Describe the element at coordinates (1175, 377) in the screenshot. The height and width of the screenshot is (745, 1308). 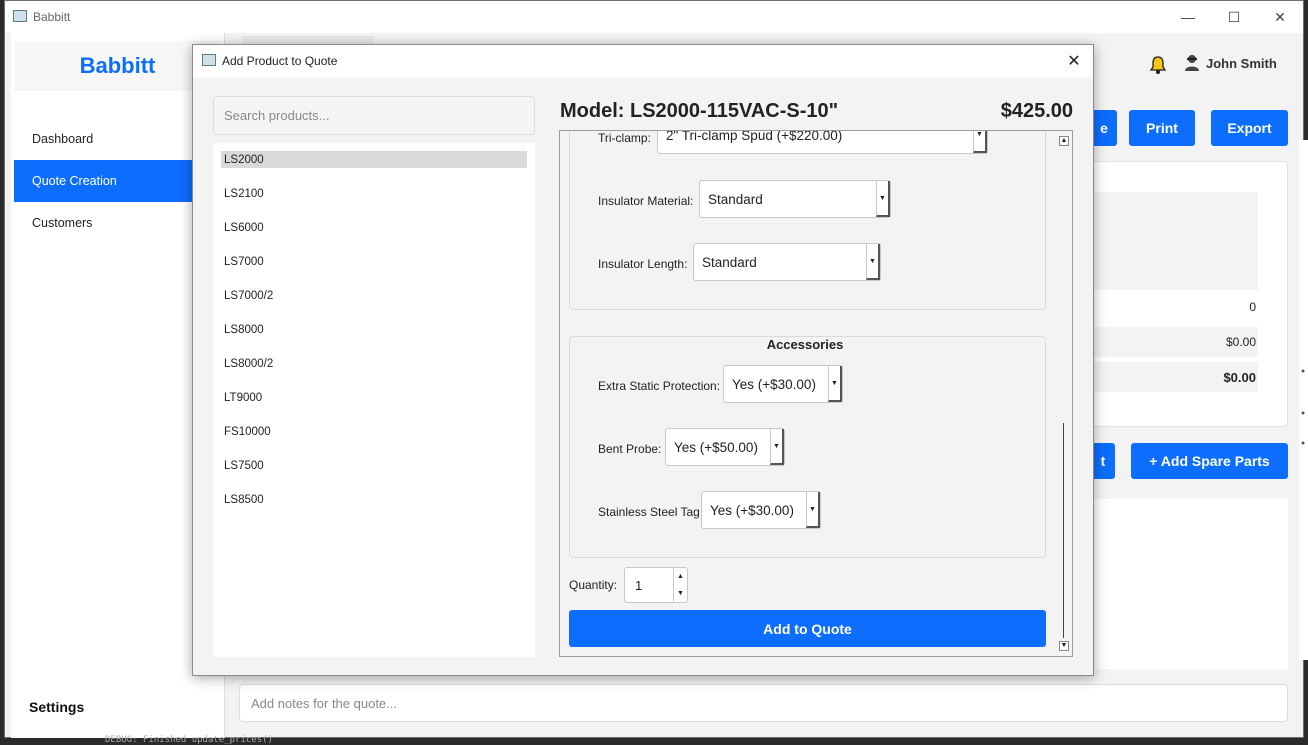
I see `summary-total-row: $0.00` at that location.